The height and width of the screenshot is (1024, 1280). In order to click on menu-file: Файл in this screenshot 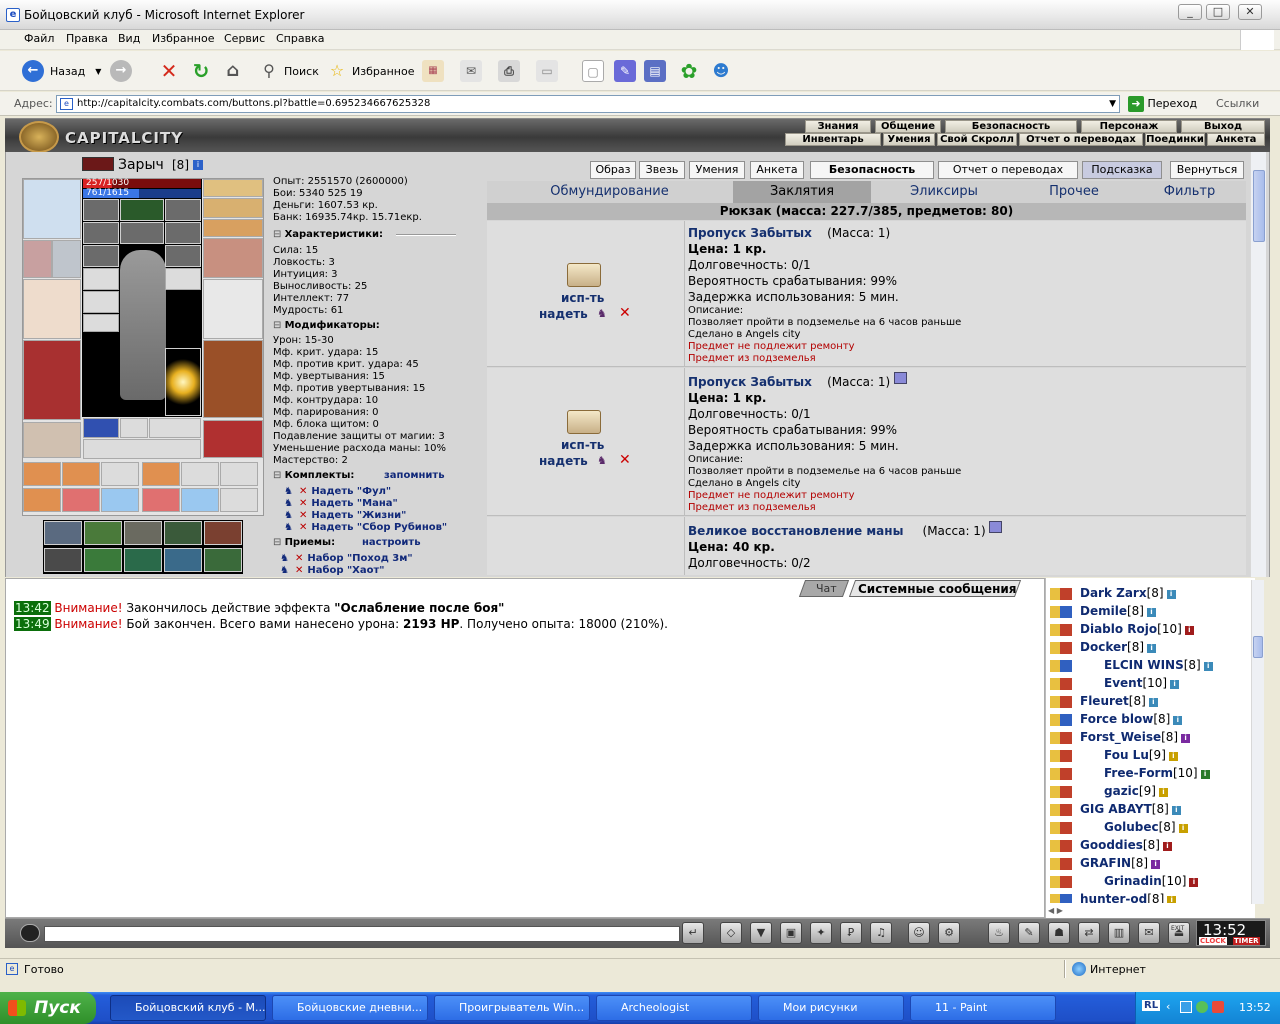, I will do `click(39, 38)`.